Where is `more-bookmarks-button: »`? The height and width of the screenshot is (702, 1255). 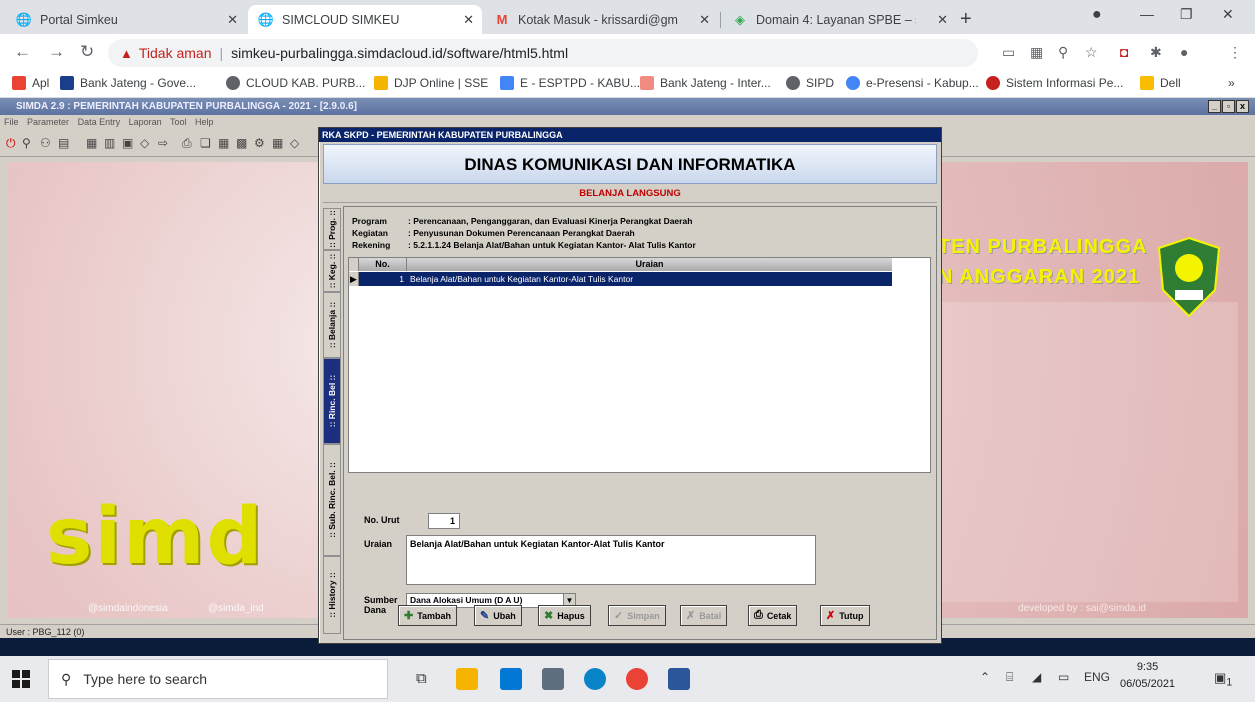
more-bookmarks-button: » is located at coordinates (1231, 83).